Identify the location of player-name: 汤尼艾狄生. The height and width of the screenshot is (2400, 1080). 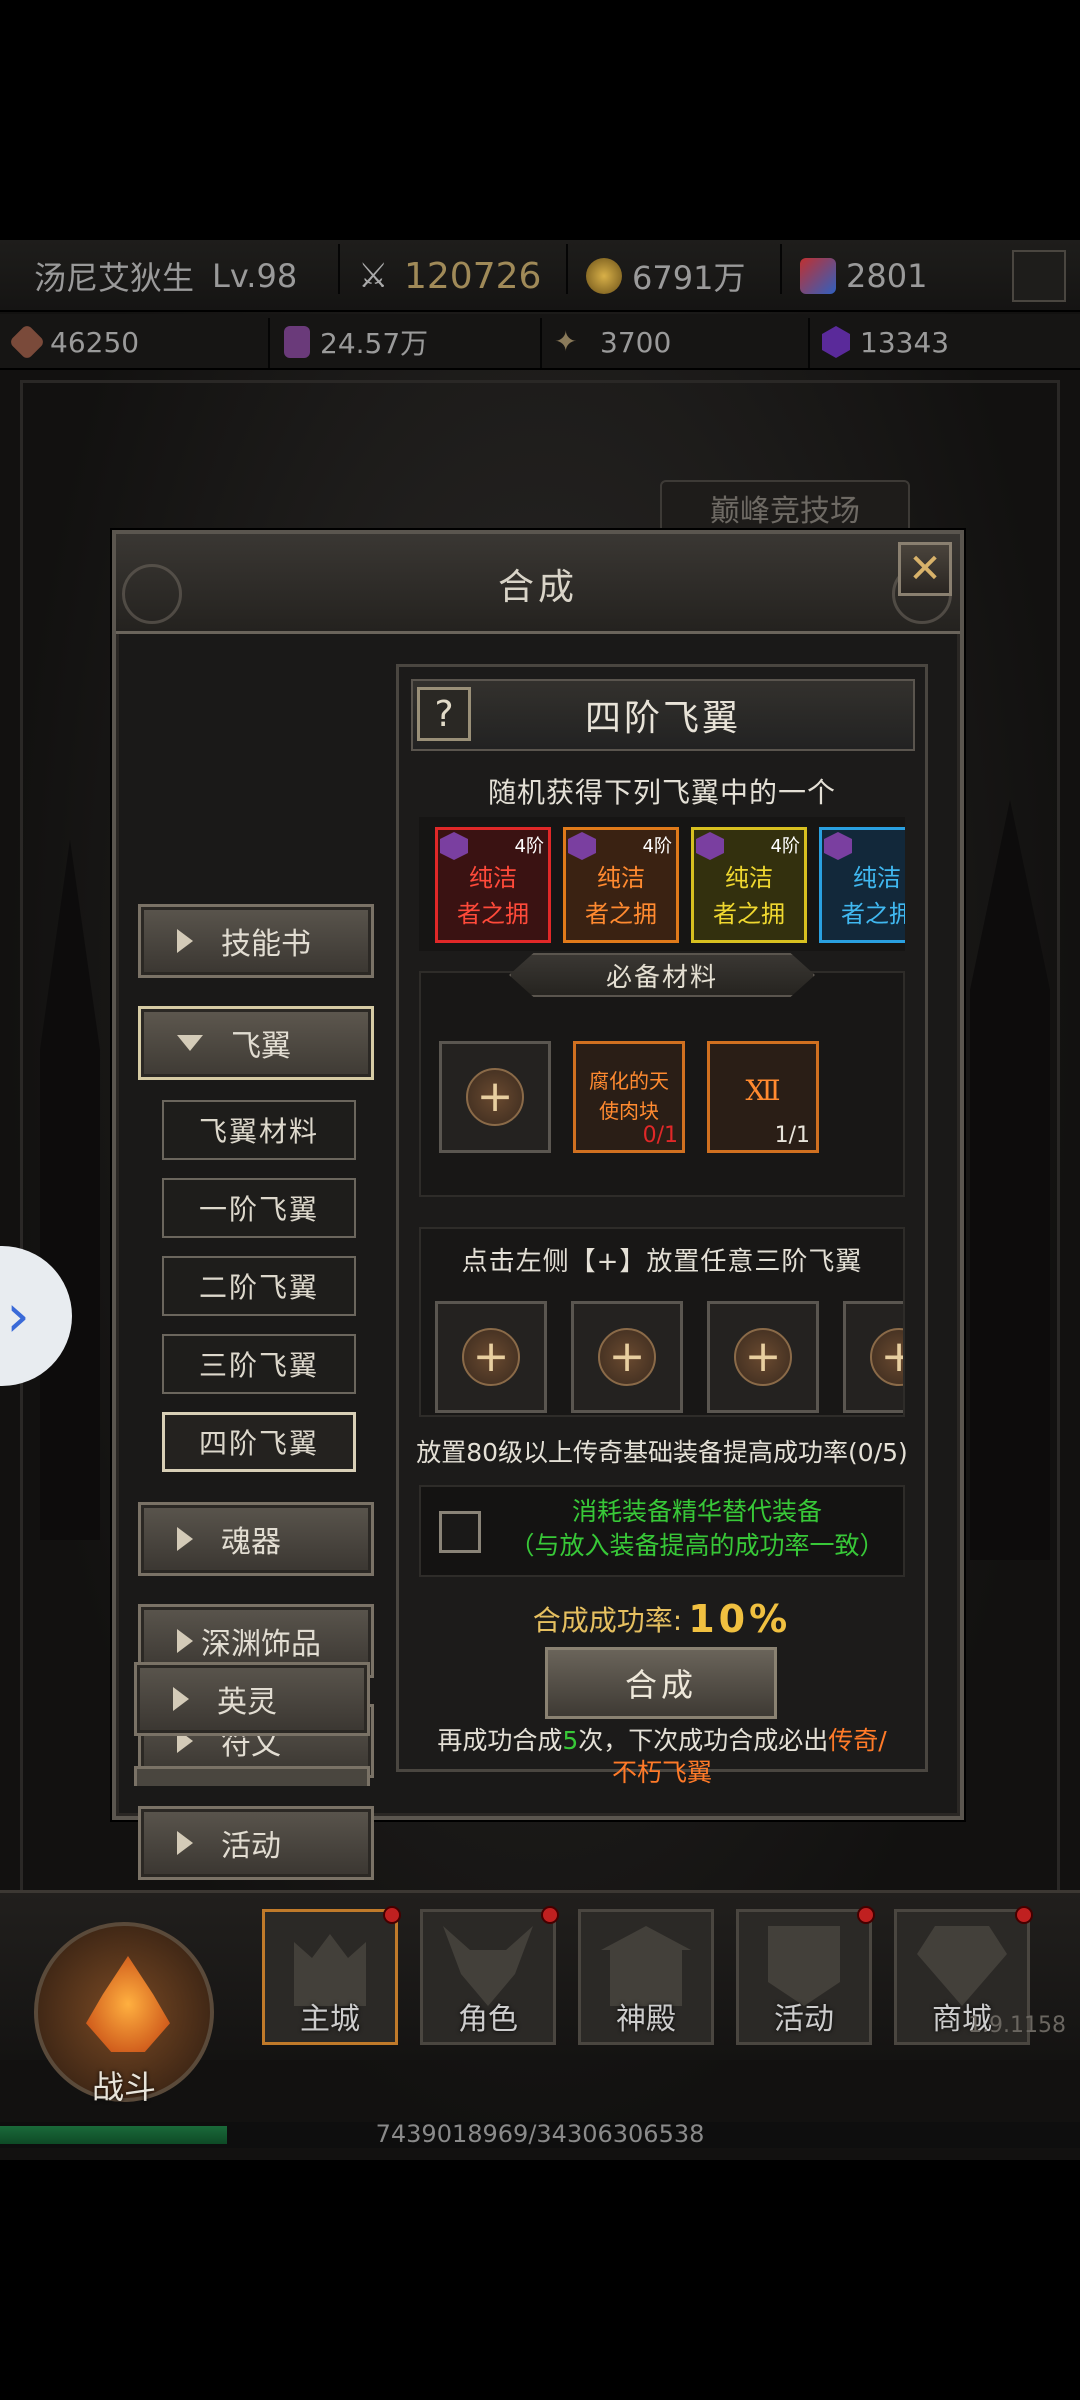
(114, 278).